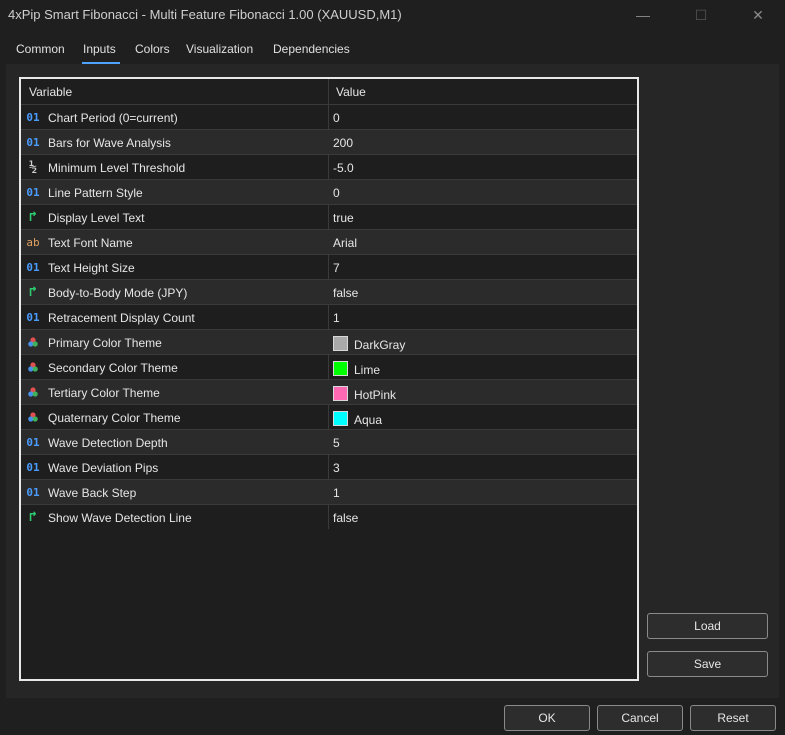  What do you see at coordinates (33, 167) in the screenshot?
I see `double-icon: ½` at bounding box center [33, 167].